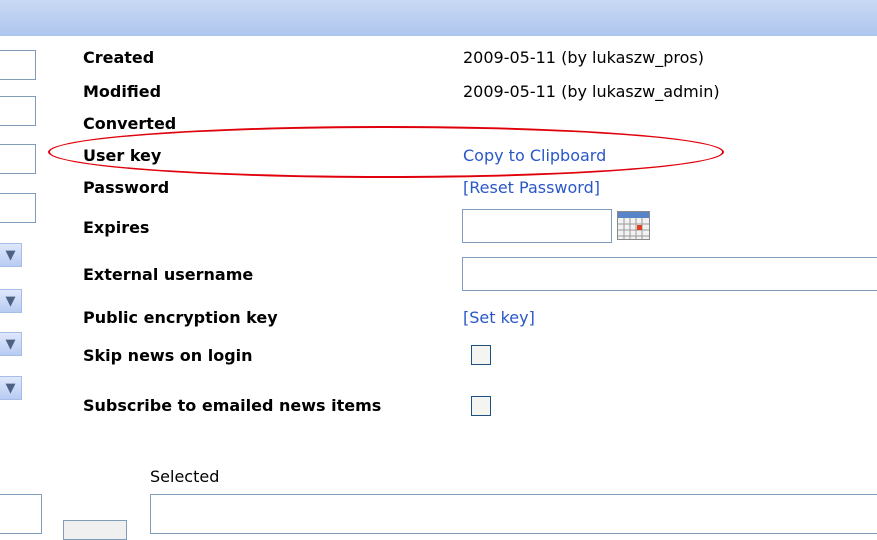 The image size is (877, 540). What do you see at coordinates (481, 406) in the screenshot?
I see `subscribe-news-checkbox` at bounding box center [481, 406].